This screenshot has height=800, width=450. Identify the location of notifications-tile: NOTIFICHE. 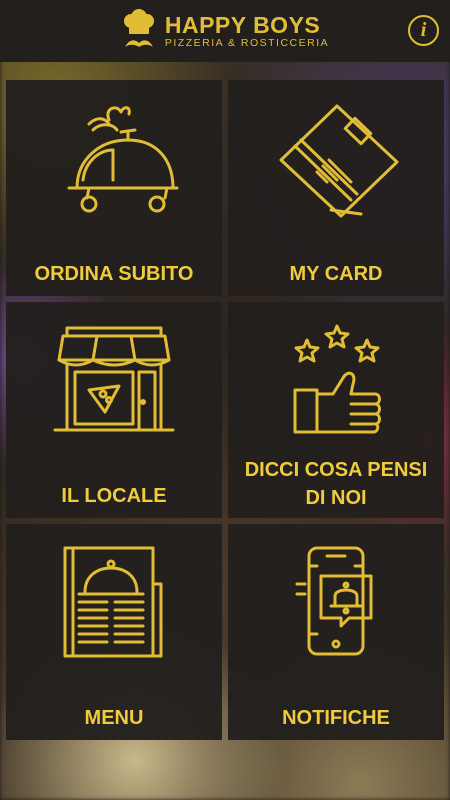
(336, 632).